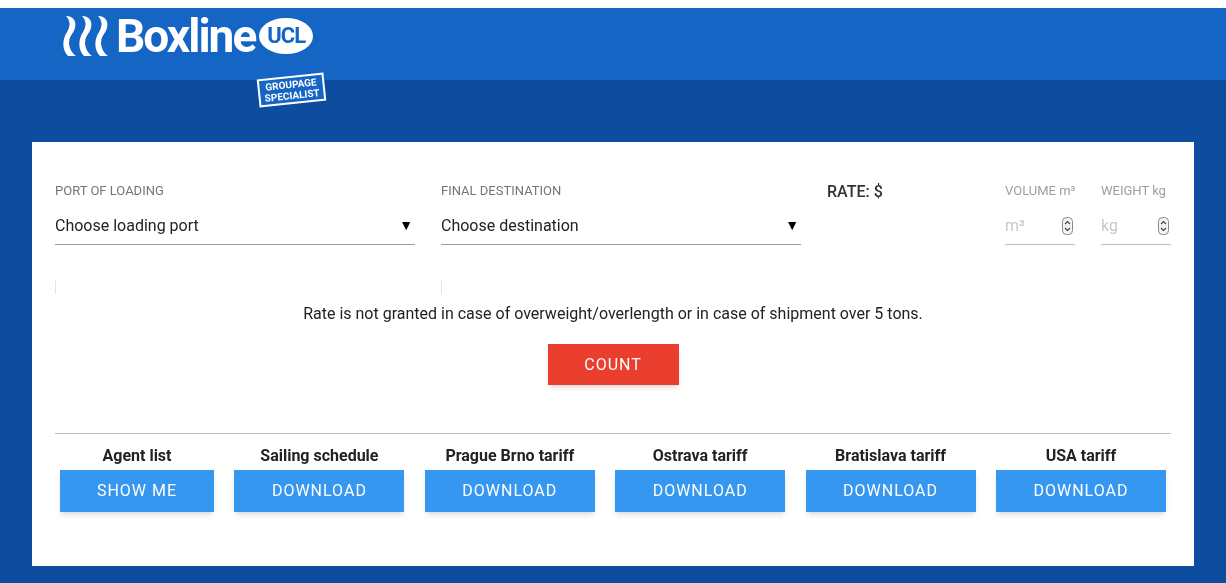 The height and width of the screenshot is (583, 1226). What do you see at coordinates (510, 456) in the screenshot?
I see `document-title: Prague Brno tariff` at bounding box center [510, 456].